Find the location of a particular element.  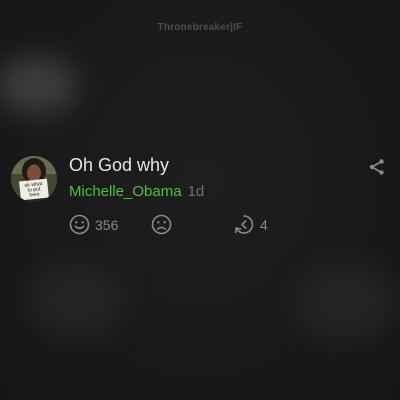

like-button: 356 is located at coordinates (93, 224).